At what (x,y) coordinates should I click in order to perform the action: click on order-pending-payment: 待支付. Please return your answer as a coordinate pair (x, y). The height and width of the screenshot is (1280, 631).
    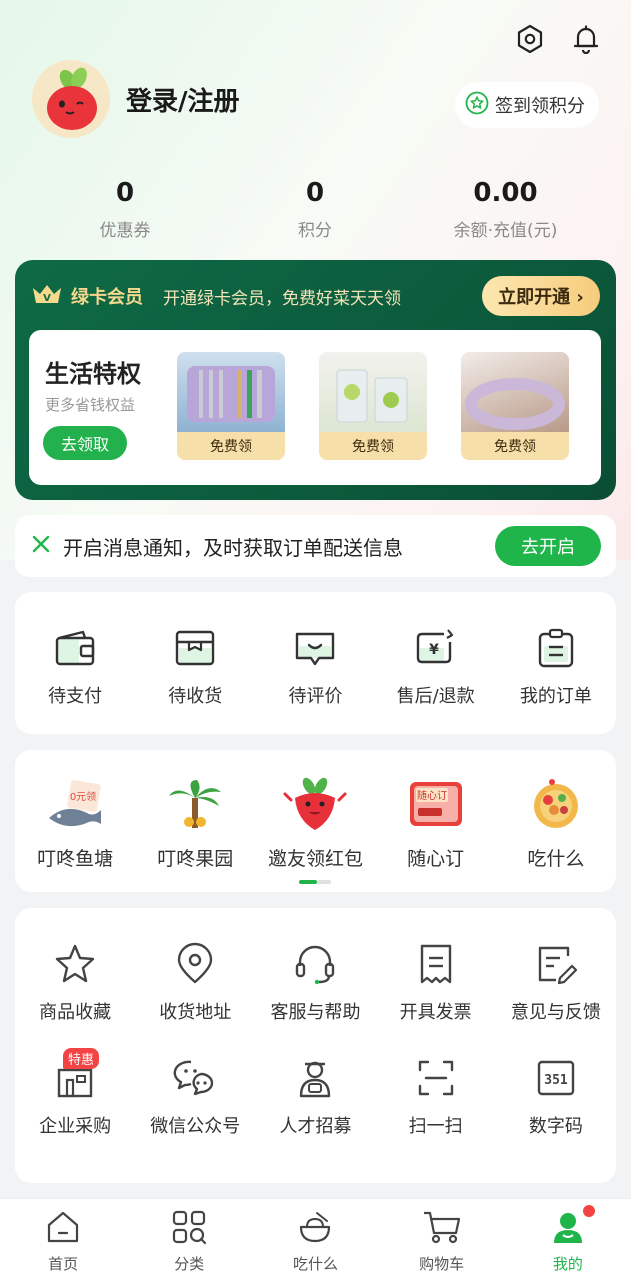
    Looking at the image, I should click on (75, 666).